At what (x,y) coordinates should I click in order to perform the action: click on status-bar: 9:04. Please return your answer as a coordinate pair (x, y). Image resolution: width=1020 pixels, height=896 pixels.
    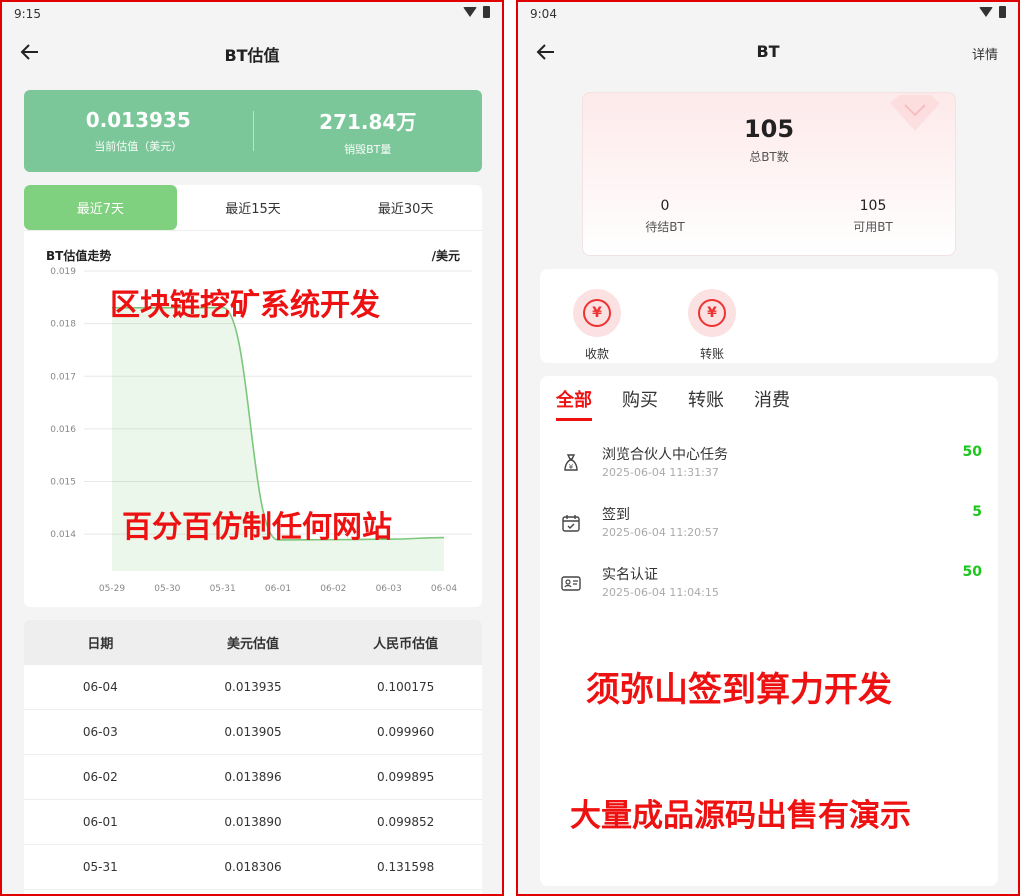
    Looking at the image, I should click on (768, 15).